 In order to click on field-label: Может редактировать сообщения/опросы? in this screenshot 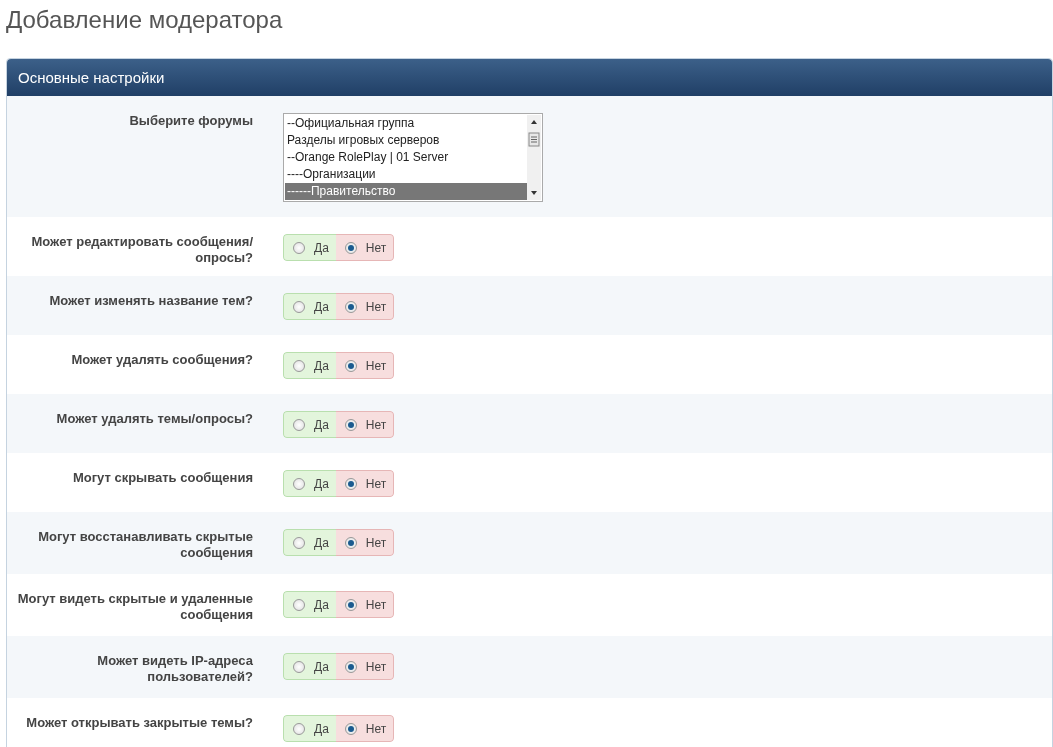, I will do `click(141, 250)`.